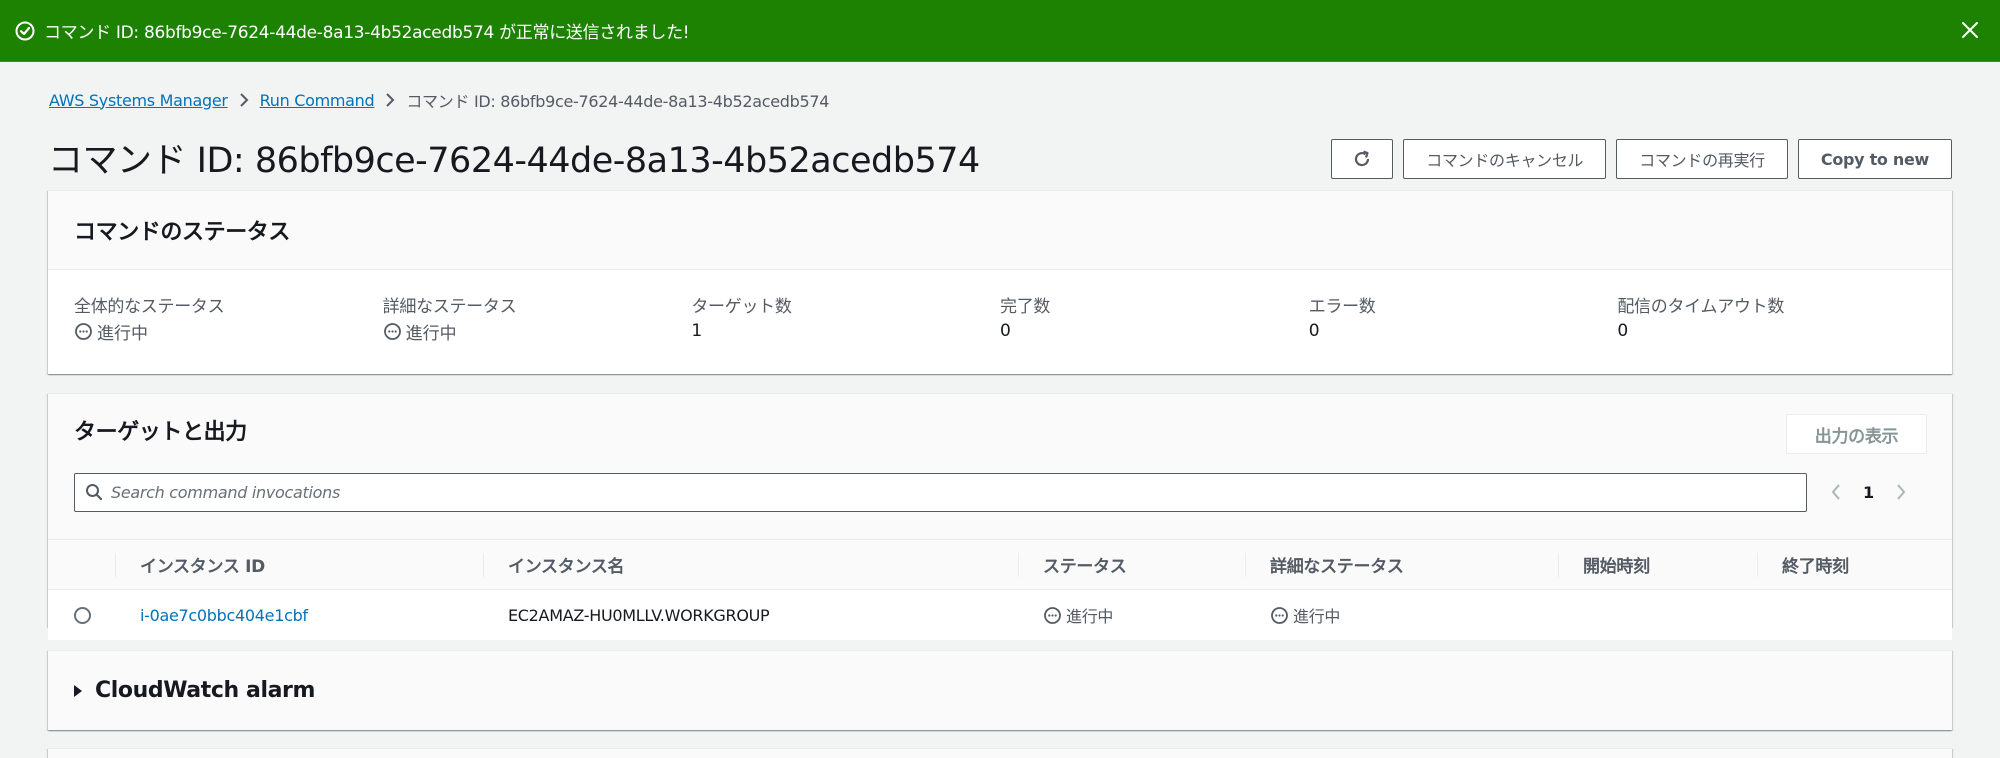 This screenshot has width=2000, height=758. Describe the element at coordinates (697, 331) in the screenshot. I see `target-count-value: 1` at that location.